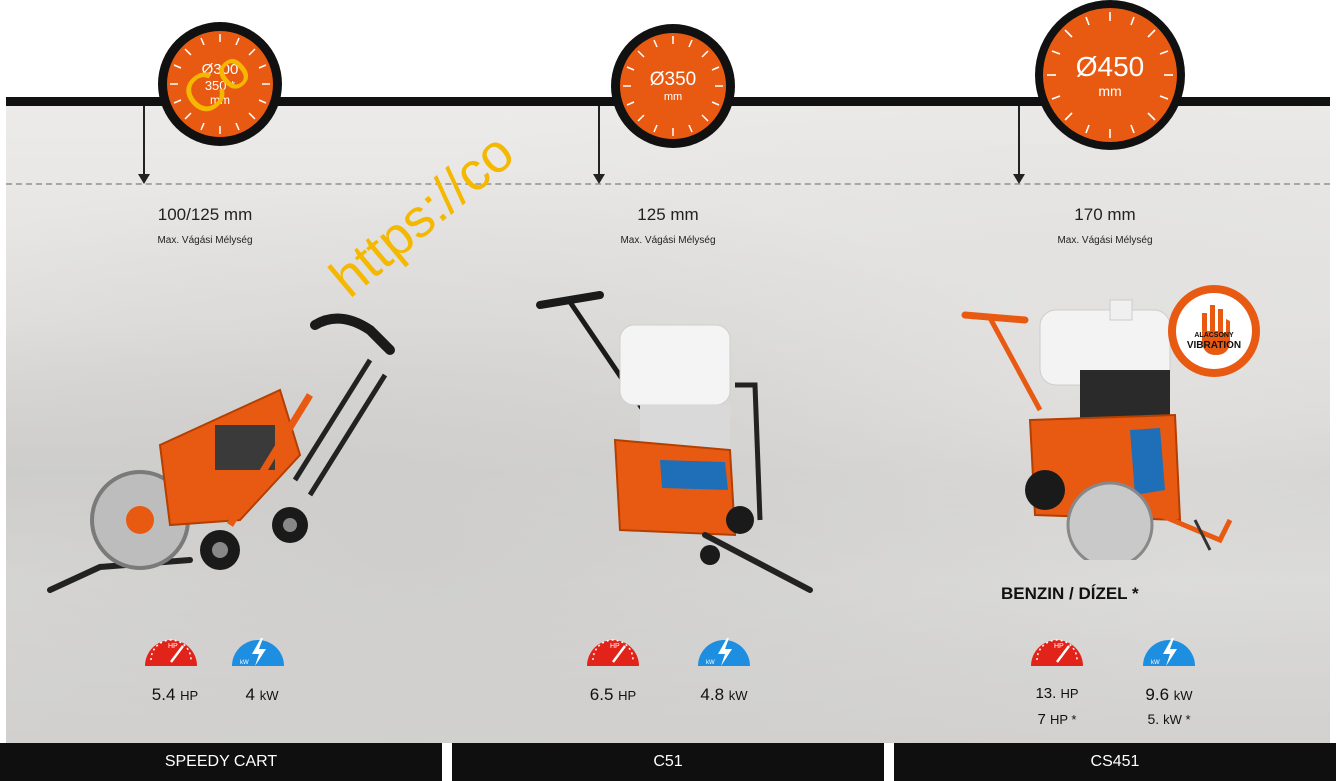  Describe the element at coordinates (1041, 719) in the screenshot. I see `hp-value-alt: 7` at that location.